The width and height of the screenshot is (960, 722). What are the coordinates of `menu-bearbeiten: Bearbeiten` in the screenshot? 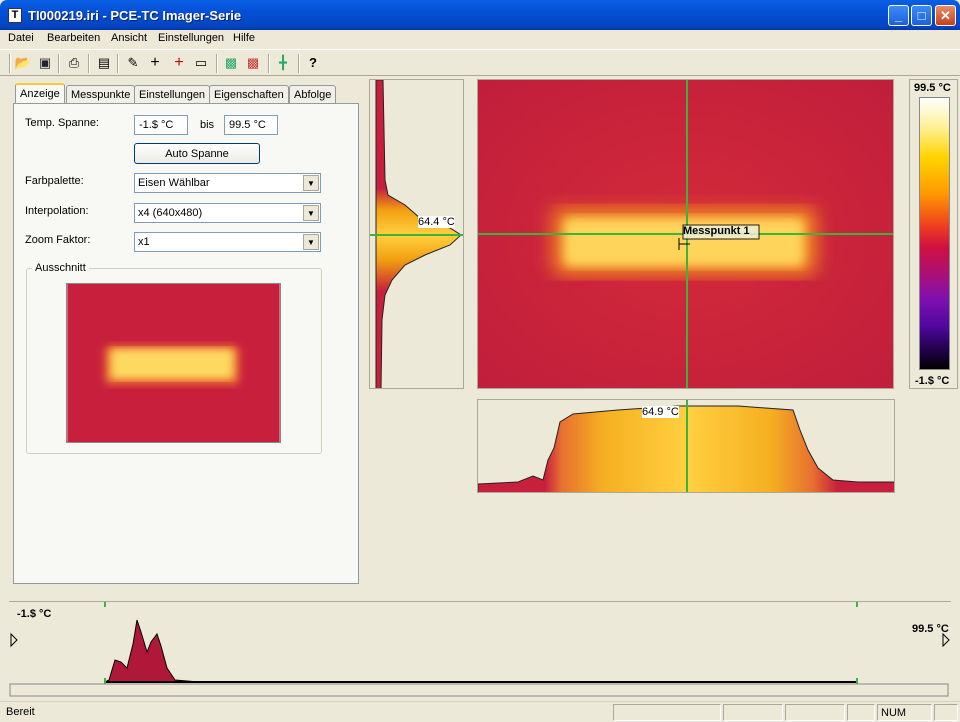 It's located at (73, 38).